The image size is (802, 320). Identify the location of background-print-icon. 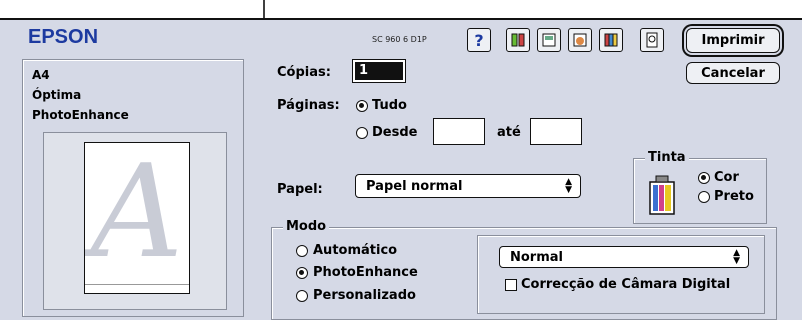
(580, 40).